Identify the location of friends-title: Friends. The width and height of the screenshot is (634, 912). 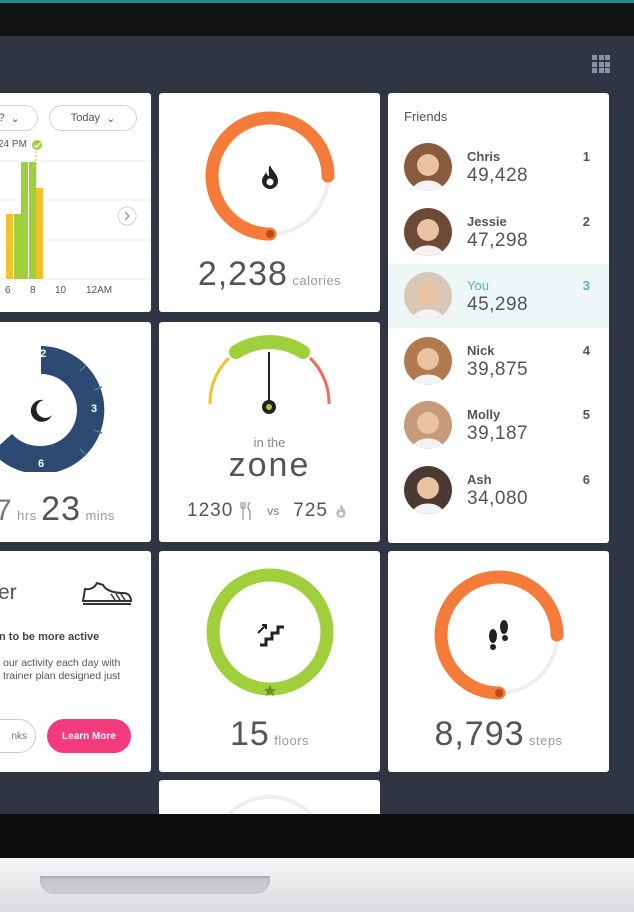
(426, 116).